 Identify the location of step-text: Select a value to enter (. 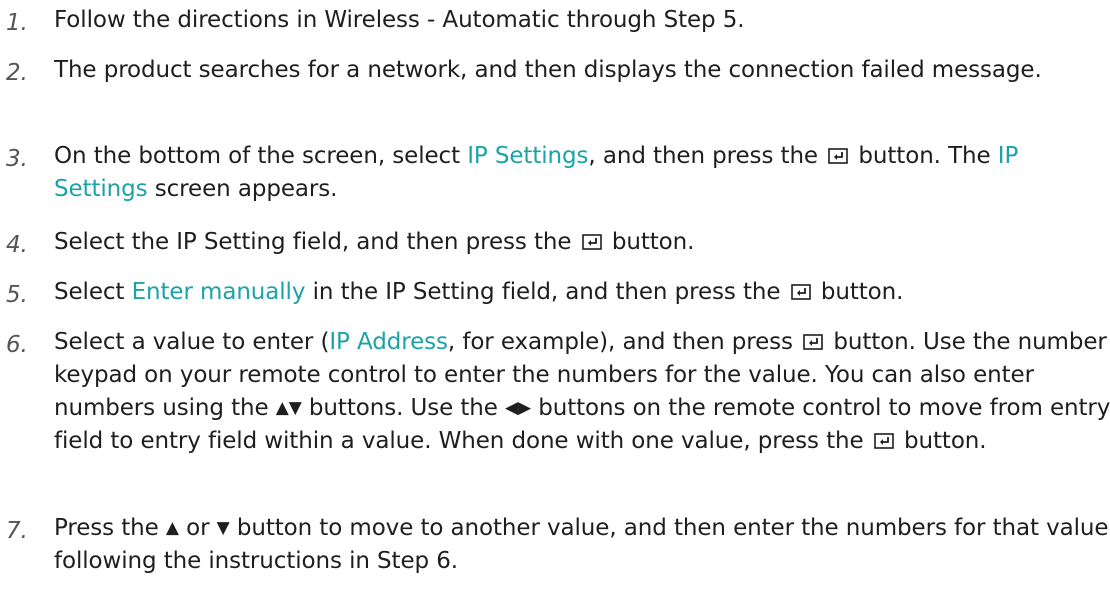
(192, 342).